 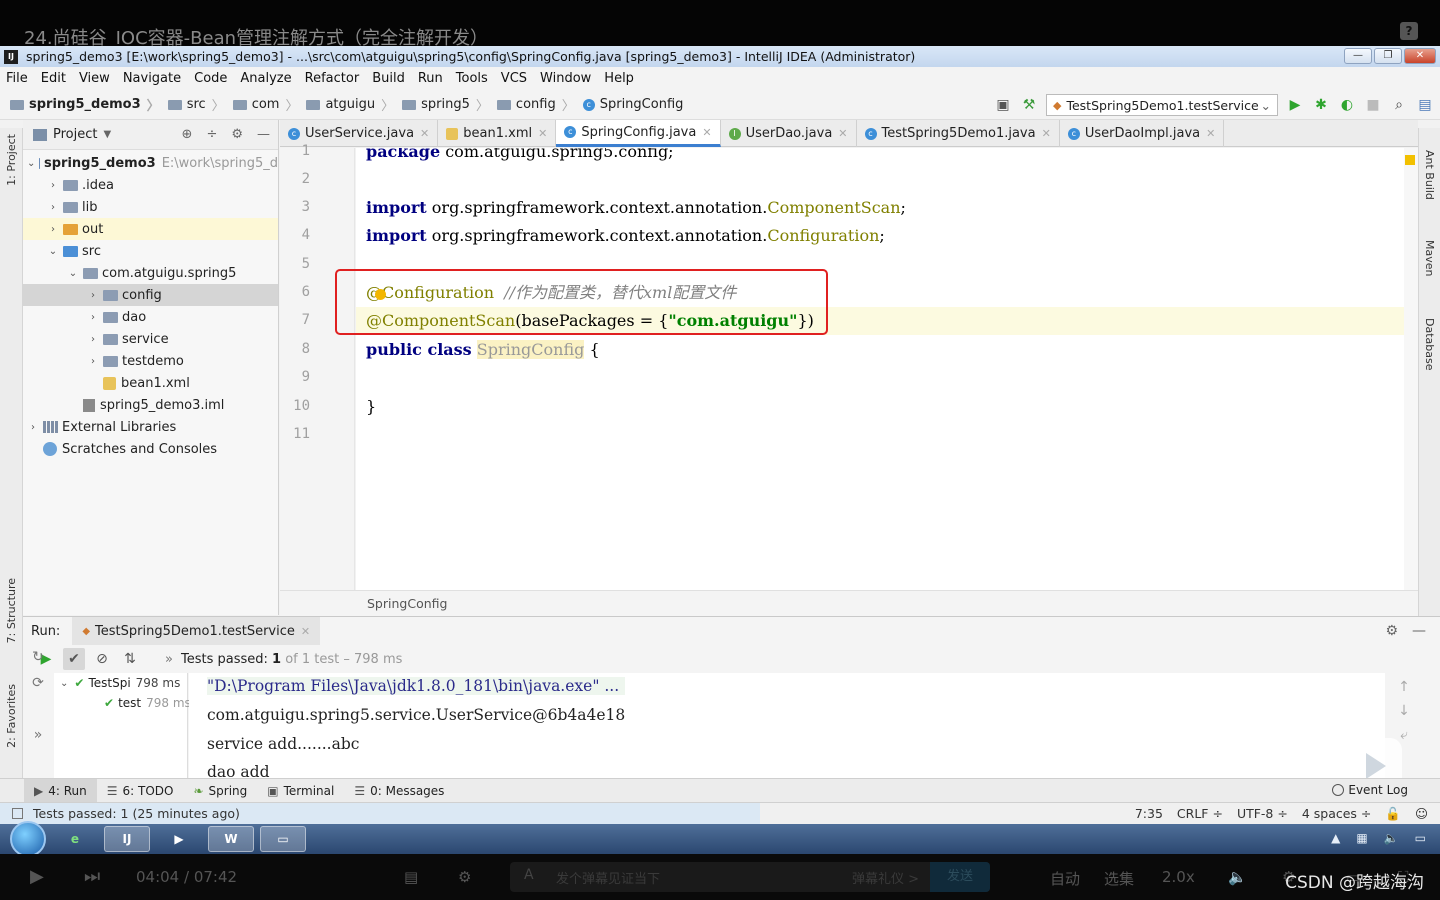 What do you see at coordinates (1409, 31) in the screenshot?
I see `help-icon: ?` at bounding box center [1409, 31].